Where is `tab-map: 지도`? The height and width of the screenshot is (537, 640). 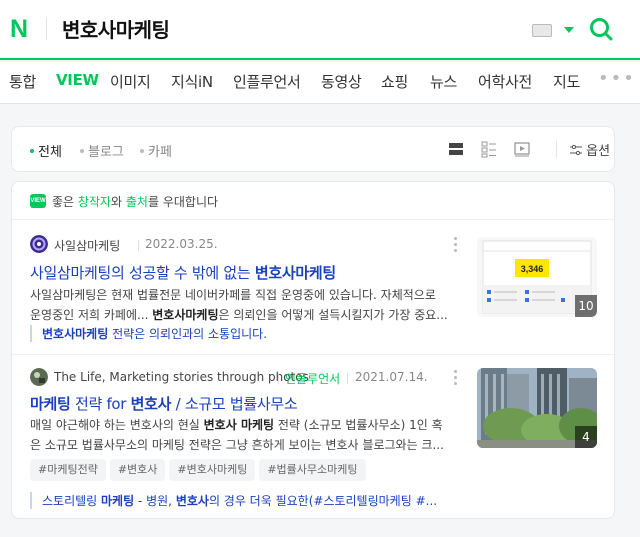 tab-map: 지도 is located at coordinates (566, 81).